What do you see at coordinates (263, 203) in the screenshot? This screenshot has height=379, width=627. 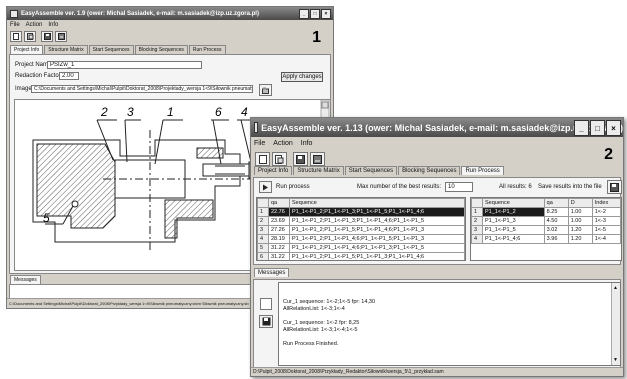 I see `column-header-index` at bounding box center [263, 203].